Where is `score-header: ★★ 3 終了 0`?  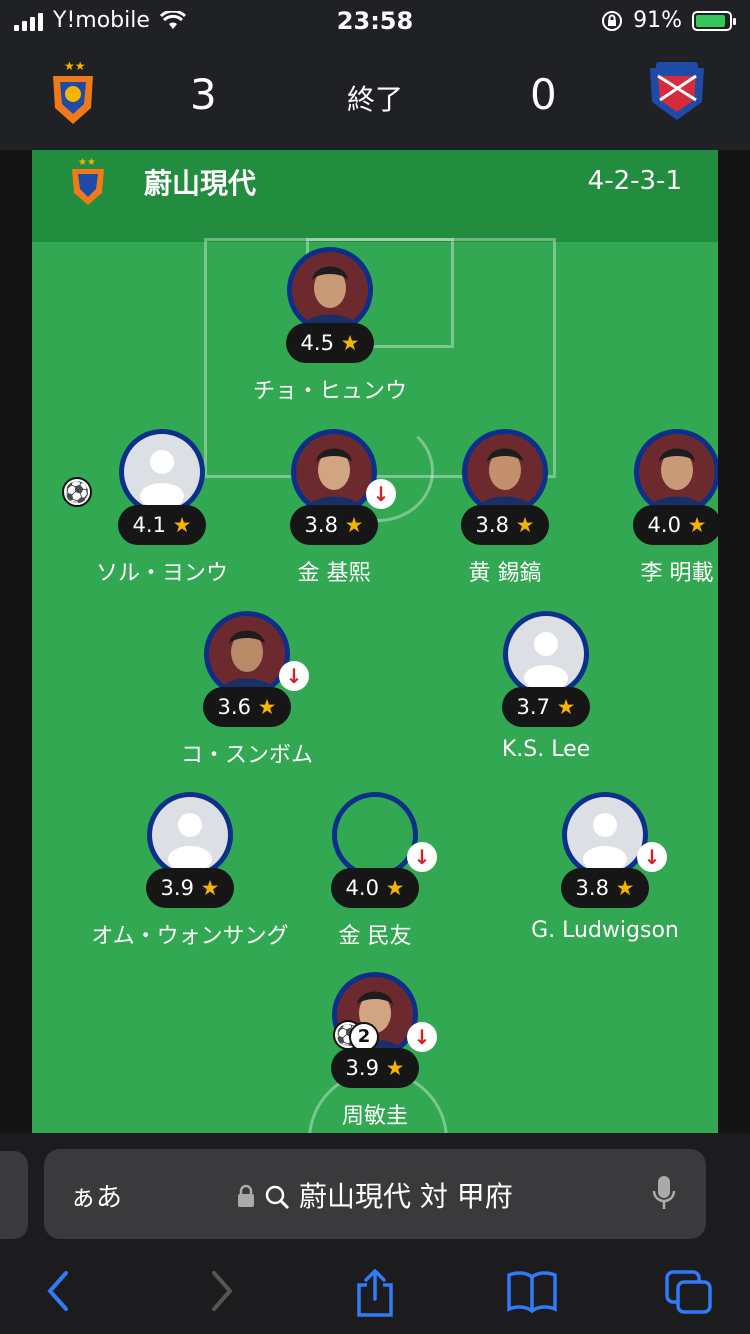 score-header: ★★ 3 終了 0 is located at coordinates (375, 97).